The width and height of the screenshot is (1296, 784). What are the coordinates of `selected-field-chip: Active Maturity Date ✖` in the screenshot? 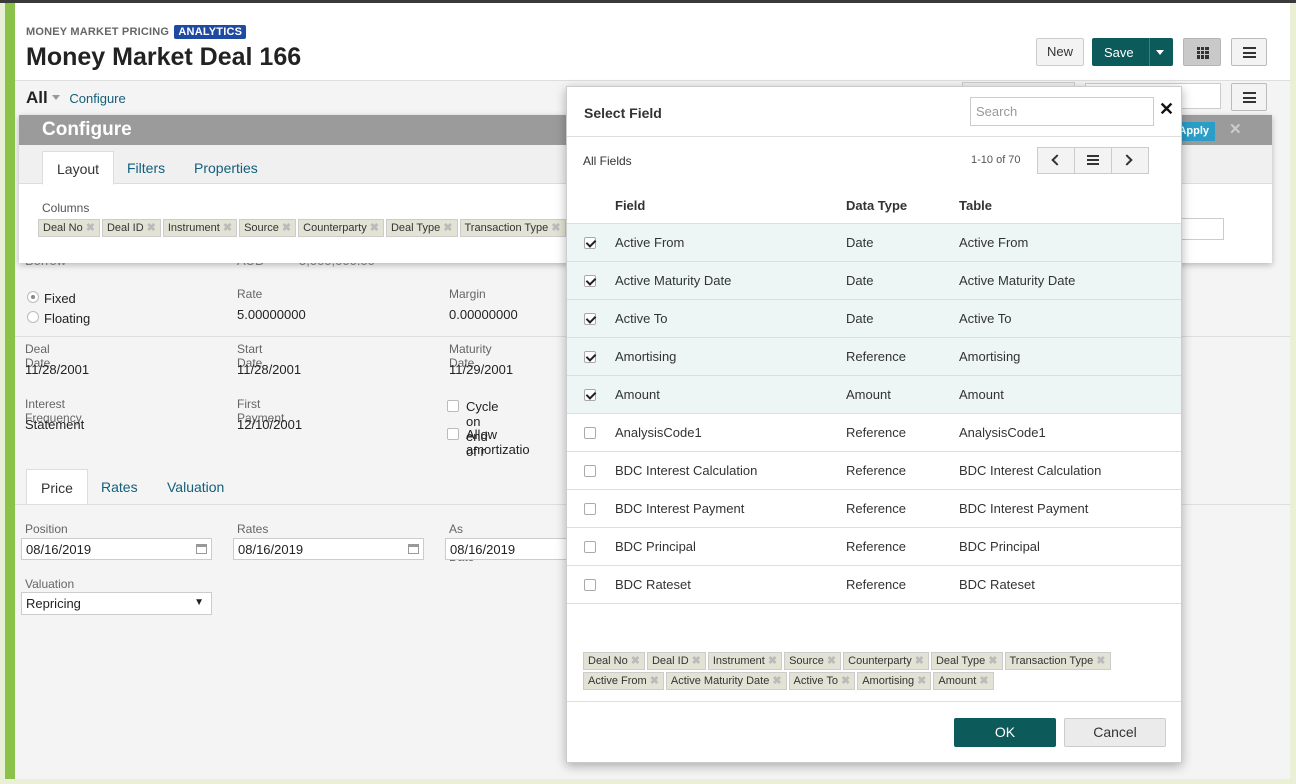 It's located at (726, 681).